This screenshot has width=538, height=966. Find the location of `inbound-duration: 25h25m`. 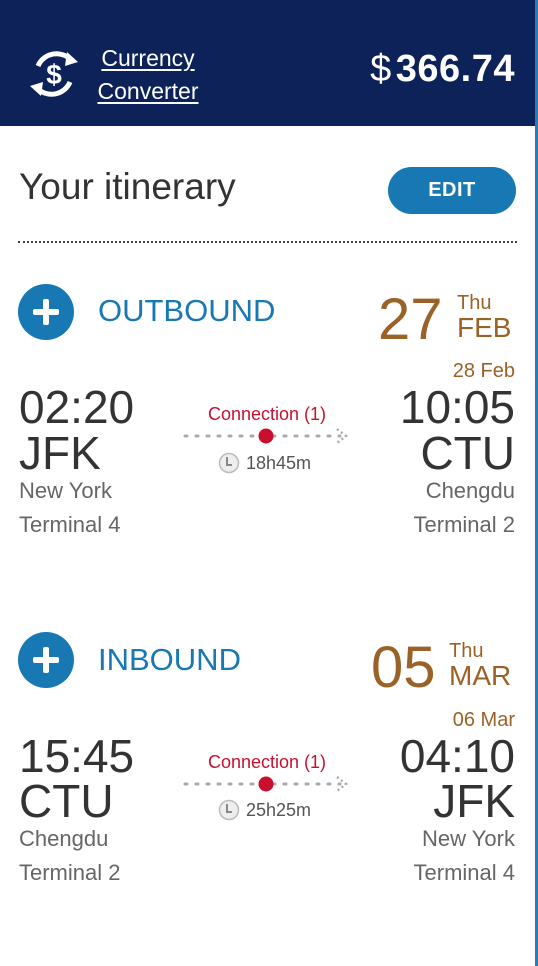

inbound-duration: 25h25m is located at coordinates (267, 810).